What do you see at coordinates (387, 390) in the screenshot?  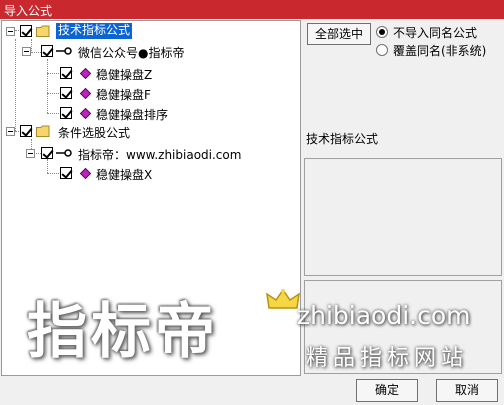 I see `ok-button: 确定` at bounding box center [387, 390].